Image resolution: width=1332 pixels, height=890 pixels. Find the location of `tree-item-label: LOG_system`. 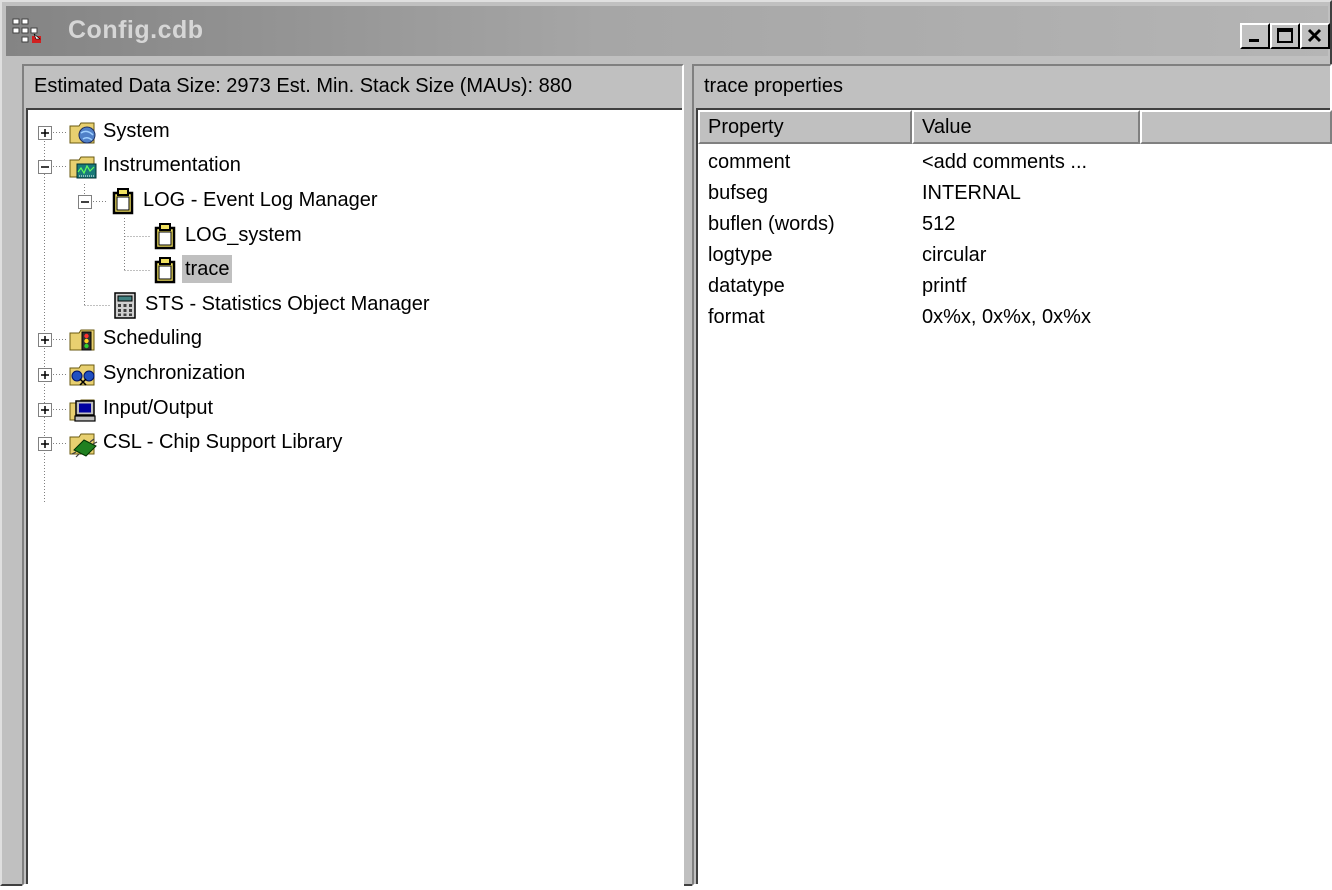

tree-item-label: LOG_system is located at coordinates (243, 235).